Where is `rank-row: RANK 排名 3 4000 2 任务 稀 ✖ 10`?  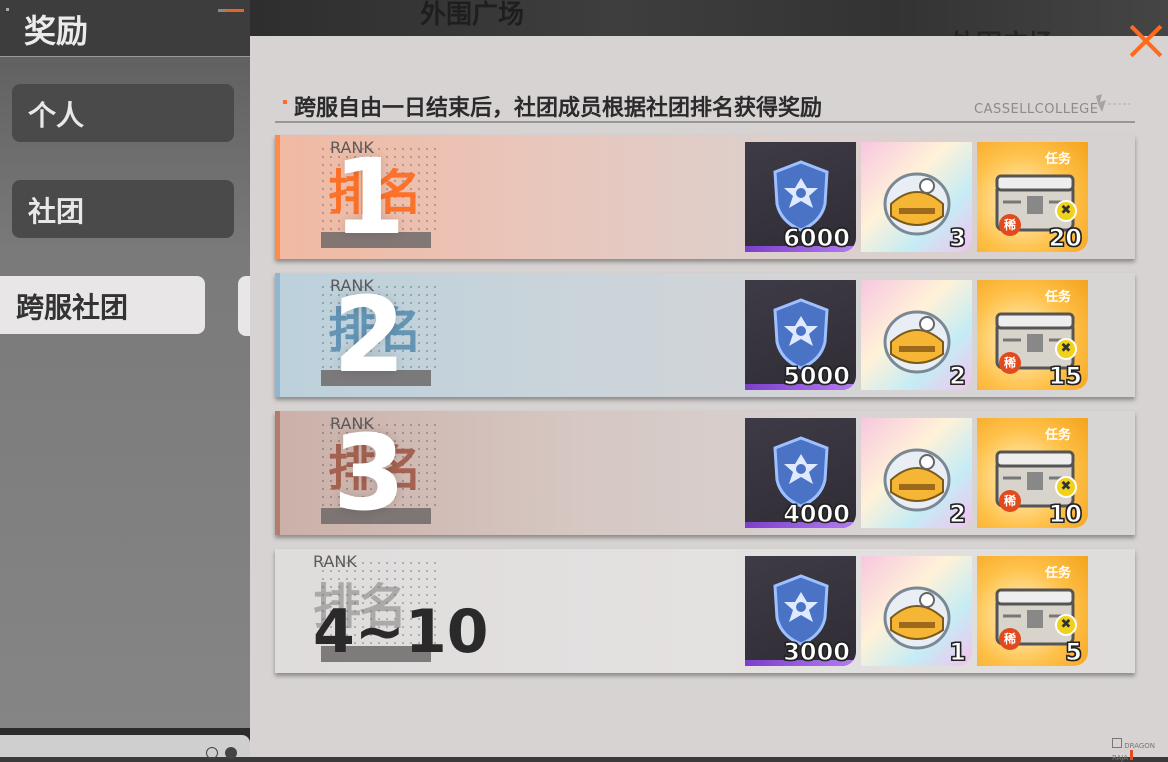 rank-row: RANK 排名 3 4000 2 任务 稀 ✖ 10 is located at coordinates (705, 473).